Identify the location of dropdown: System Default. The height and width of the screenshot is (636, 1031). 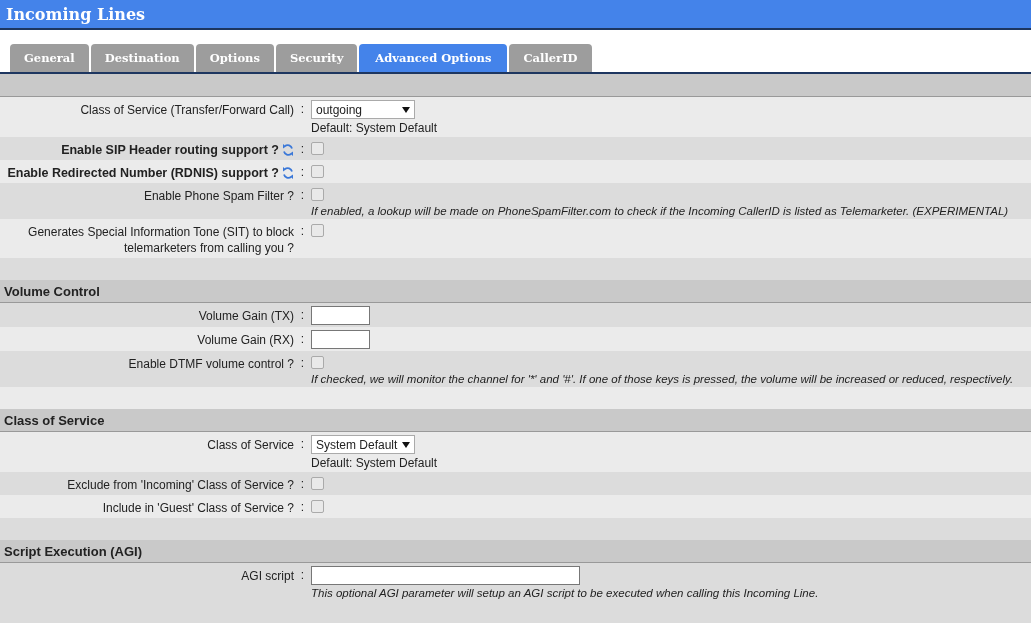
(363, 444).